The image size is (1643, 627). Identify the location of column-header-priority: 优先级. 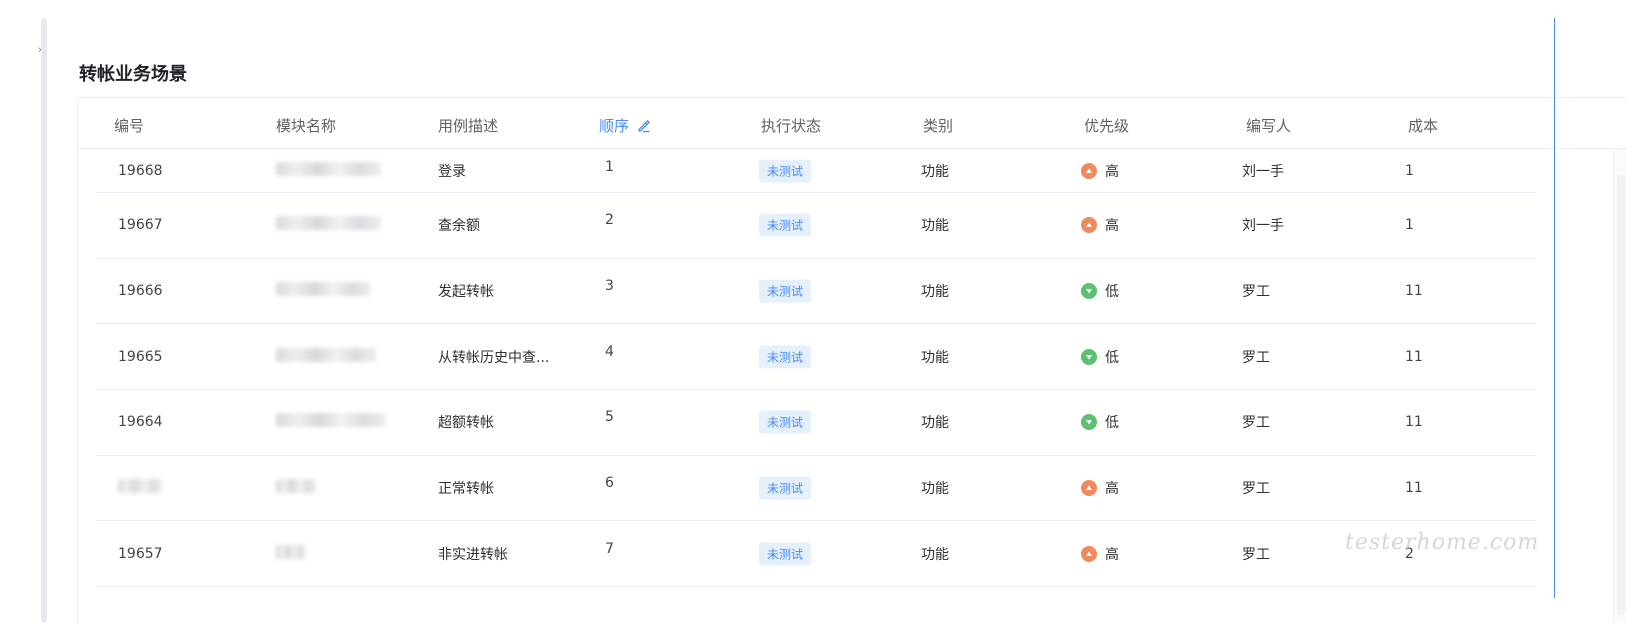
(1106, 125).